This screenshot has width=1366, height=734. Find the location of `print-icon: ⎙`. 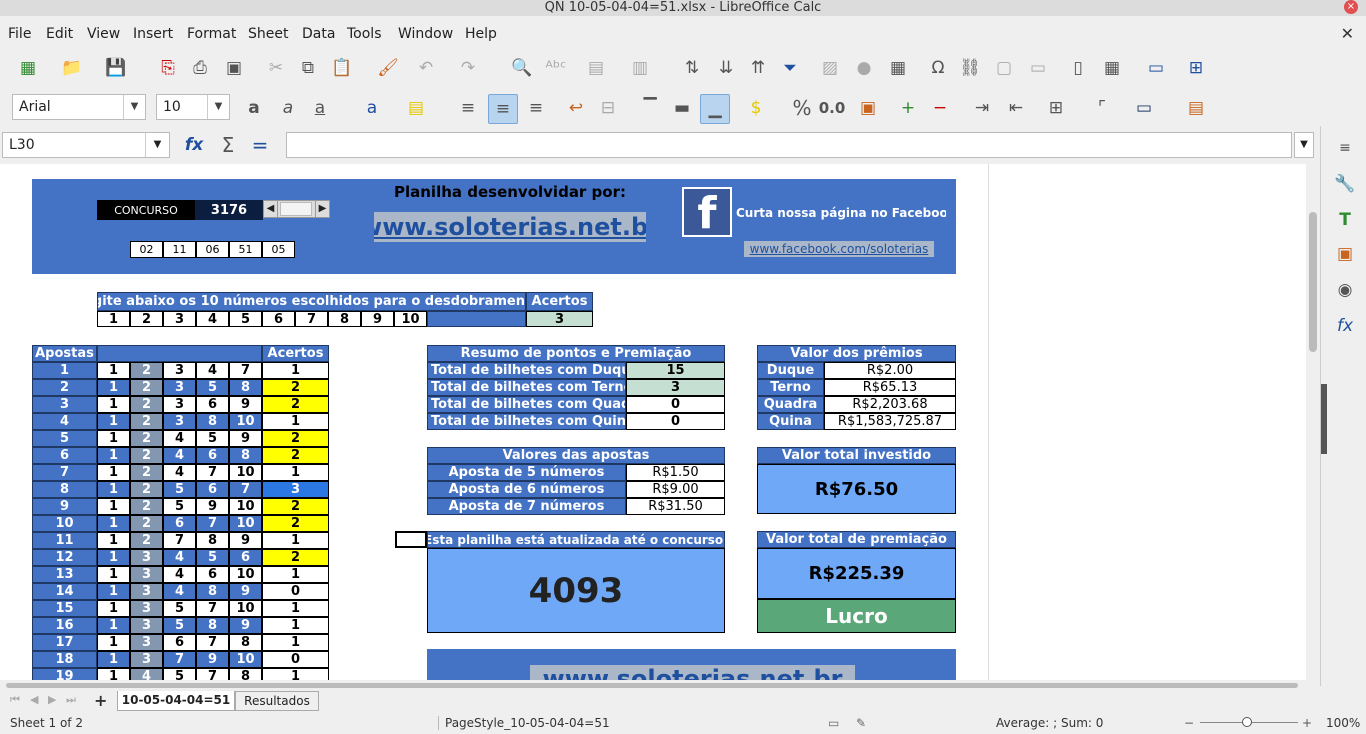

print-icon: ⎙ is located at coordinates (200, 68).